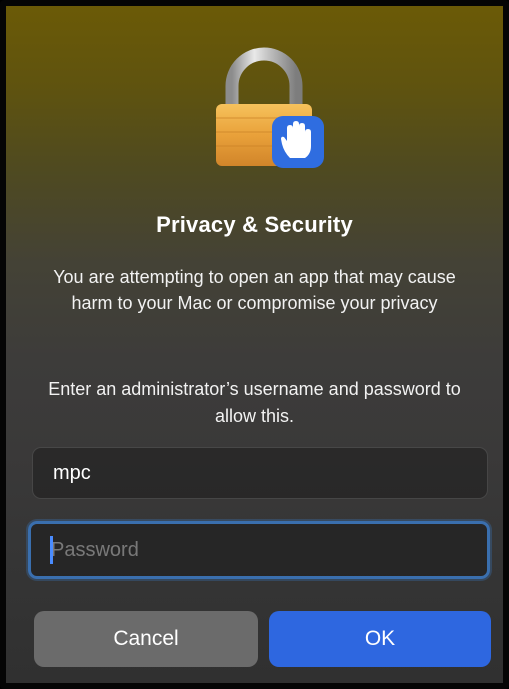 This screenshot has height=689, width=509. I want to click on cancel-button: Cancel, so click(146, 639).